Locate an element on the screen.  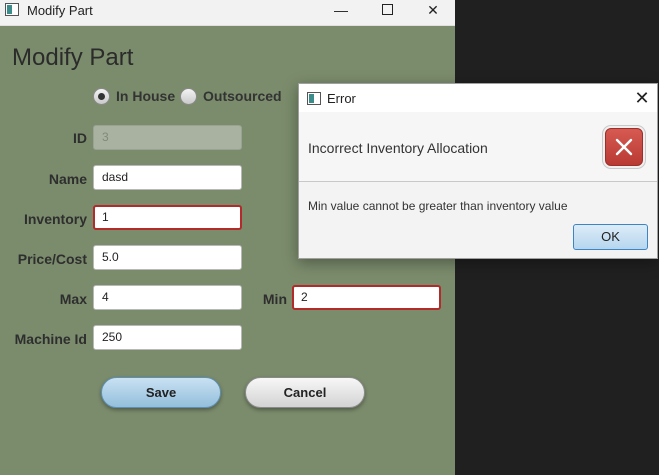
radio-outsourced: Outsourced is located at coordinates (231, 96).